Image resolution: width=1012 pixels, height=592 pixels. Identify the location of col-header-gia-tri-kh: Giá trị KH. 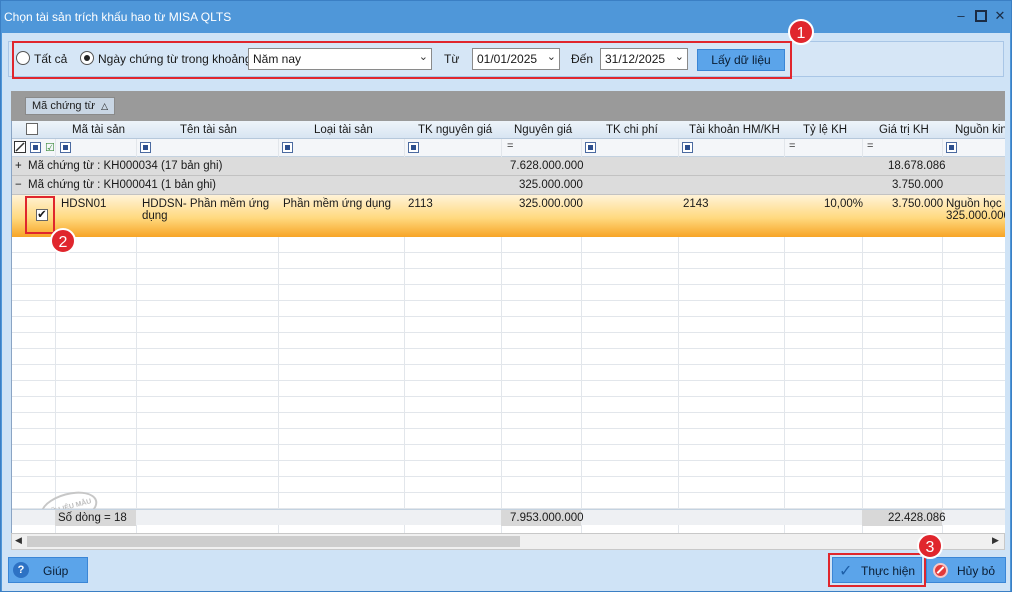
(904, 130).